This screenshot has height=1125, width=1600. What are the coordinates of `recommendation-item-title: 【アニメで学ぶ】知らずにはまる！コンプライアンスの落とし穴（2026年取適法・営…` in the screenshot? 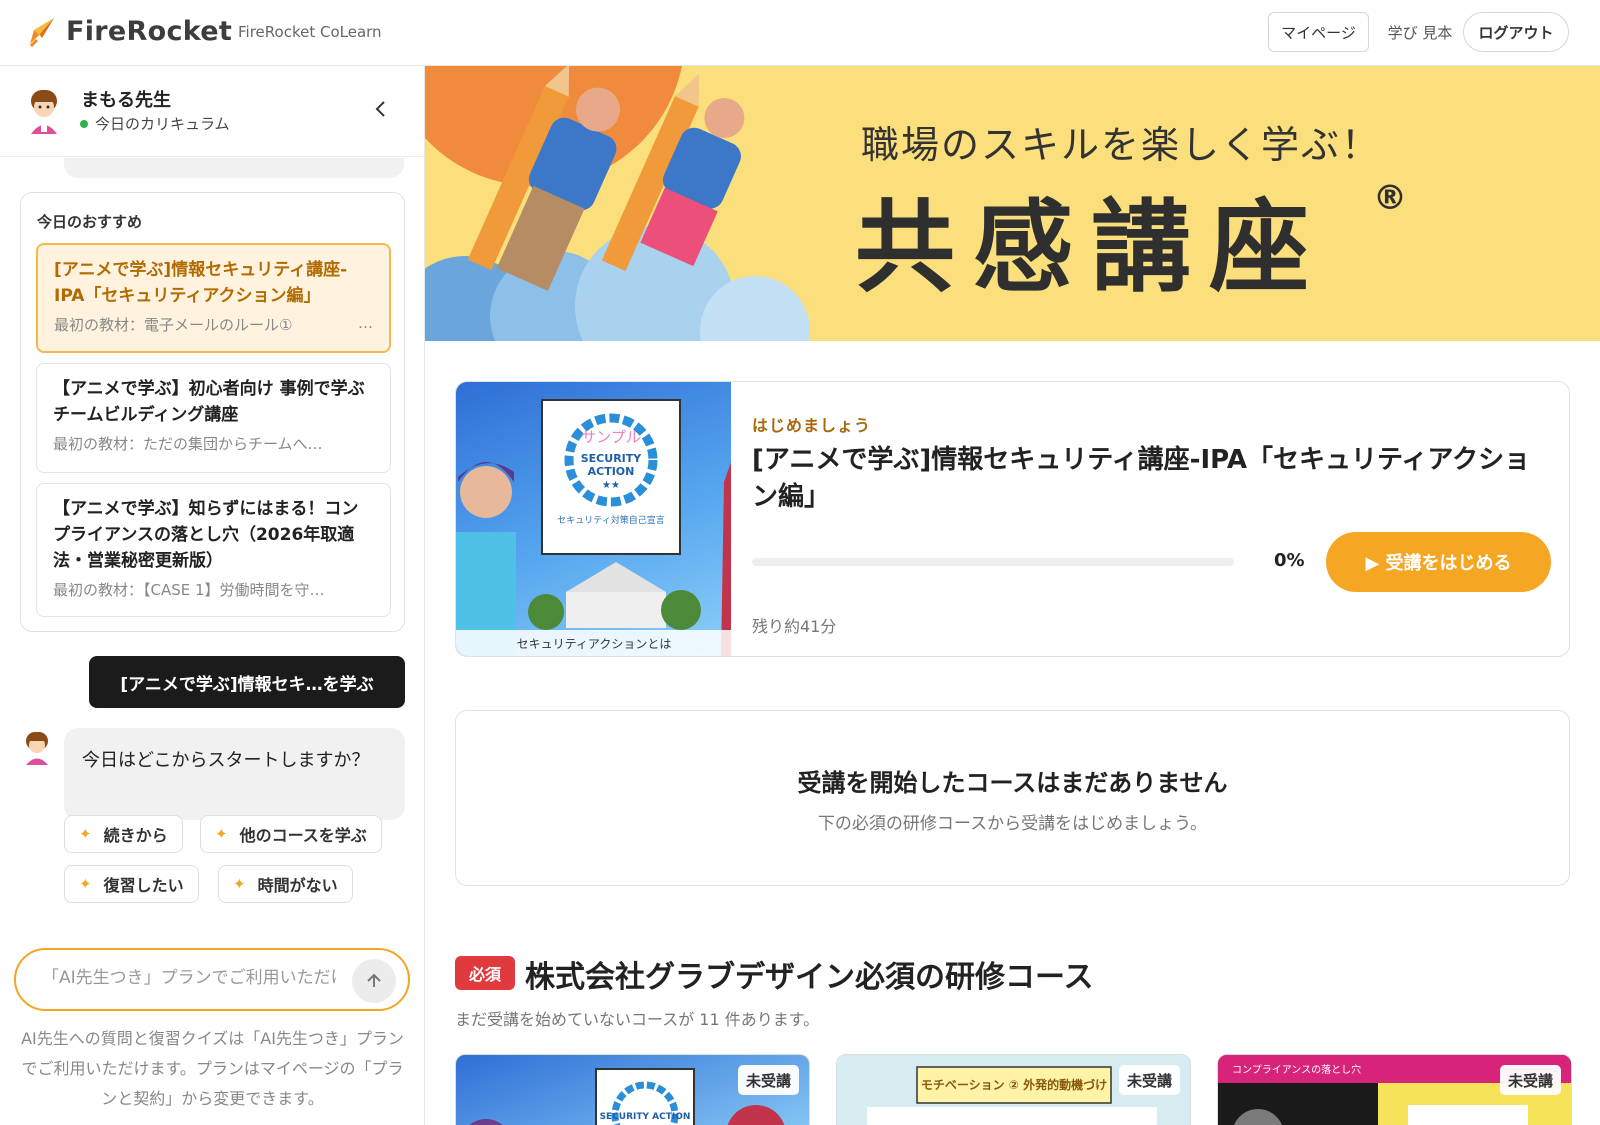 It's located at (206, 535).